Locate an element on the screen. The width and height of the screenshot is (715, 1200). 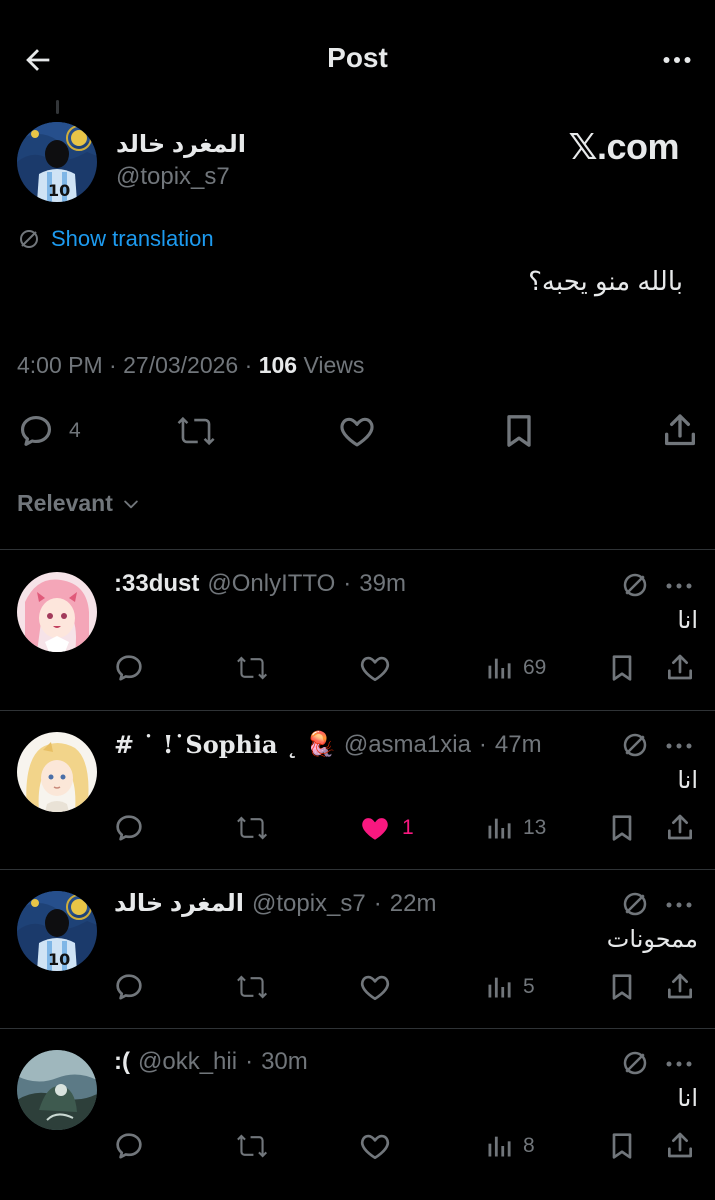
reply-action-bar: 8 is located at coordinates (357, 1146).